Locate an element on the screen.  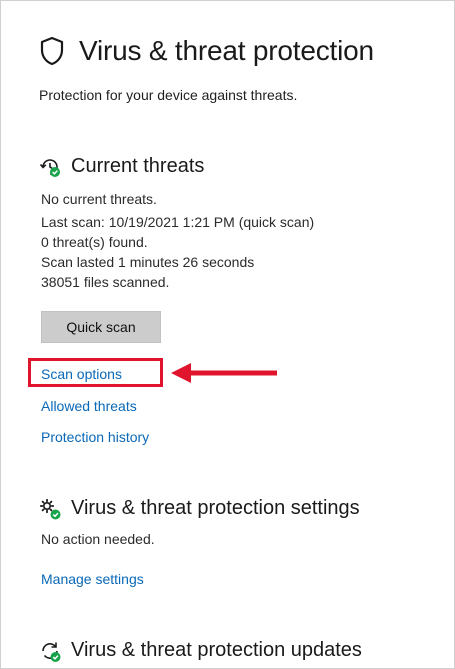
page-header: Virus & threat protection is located at coordinates (206, 51).